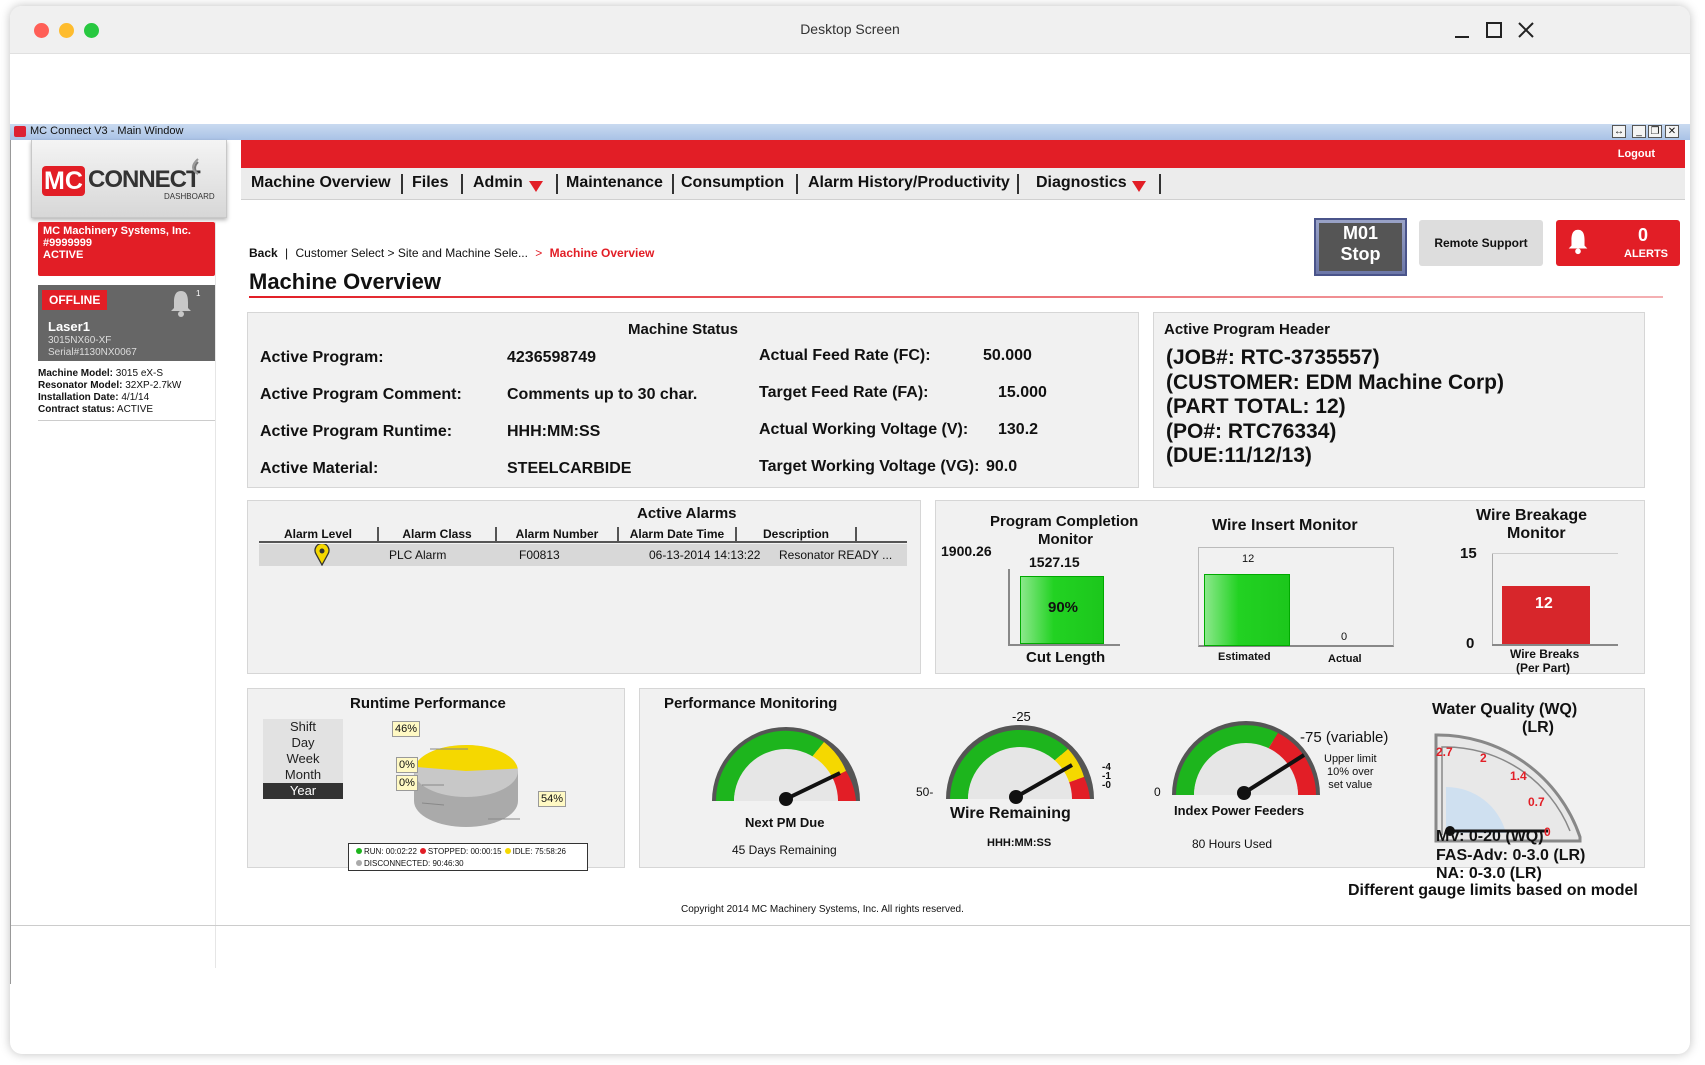 Image resolution: width=1705 pixels, height=1065 pixels. Describe the element at coordinates (1081, 183) in the screenshot. I see `nav-diagnostics: Diagnostics` at that location.